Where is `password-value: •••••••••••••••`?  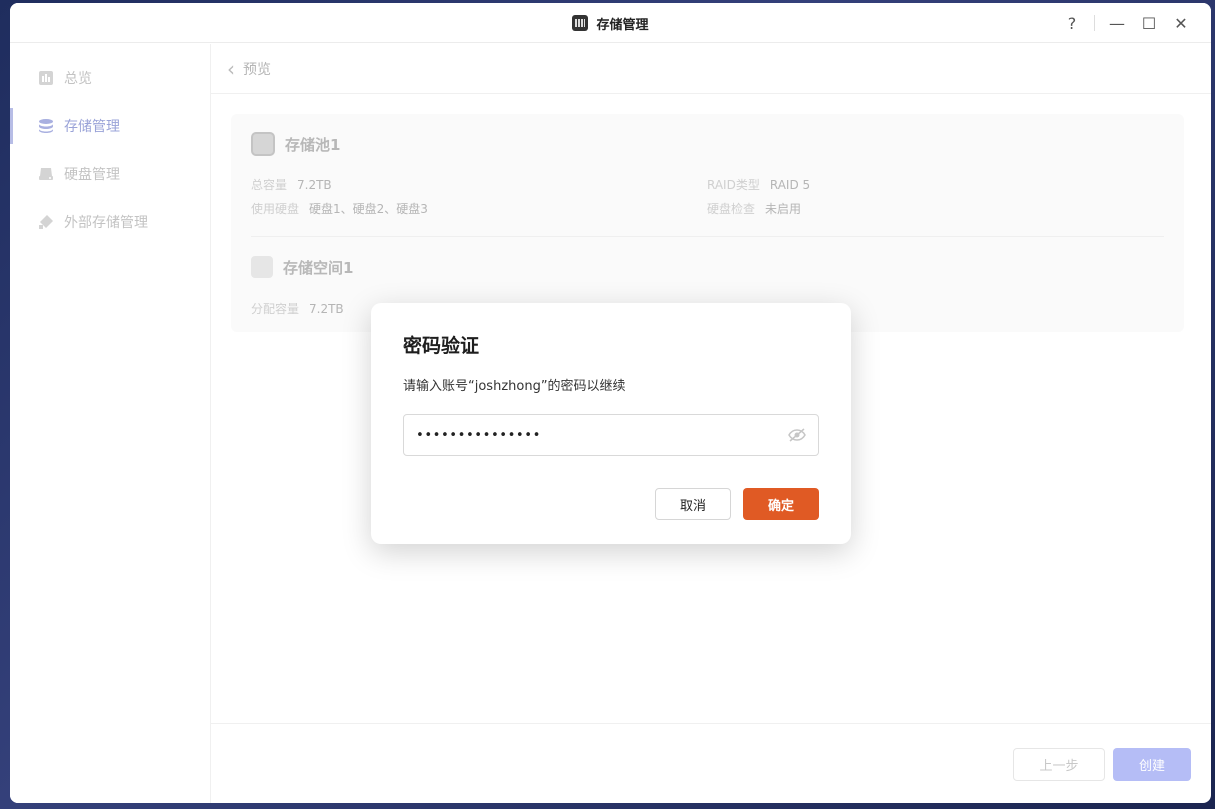
password-value: ••••••••••••••• is located at coordinates (478, 435).